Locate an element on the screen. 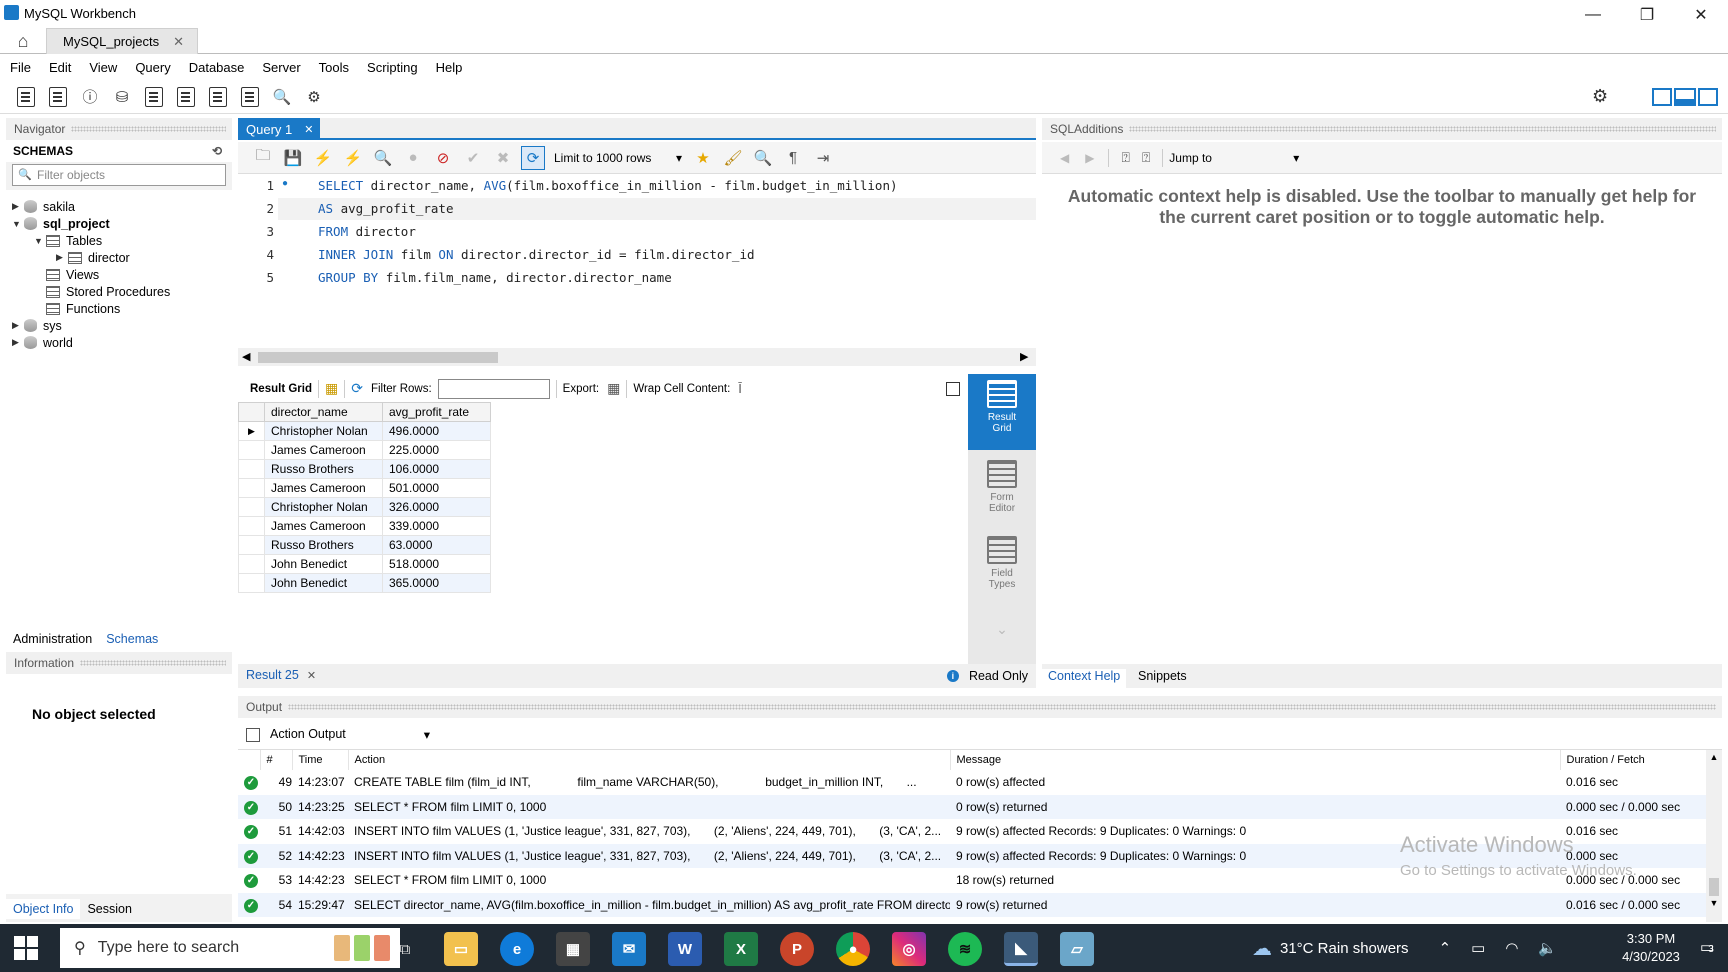  column-header: Action is located at coordinates (649, 760).